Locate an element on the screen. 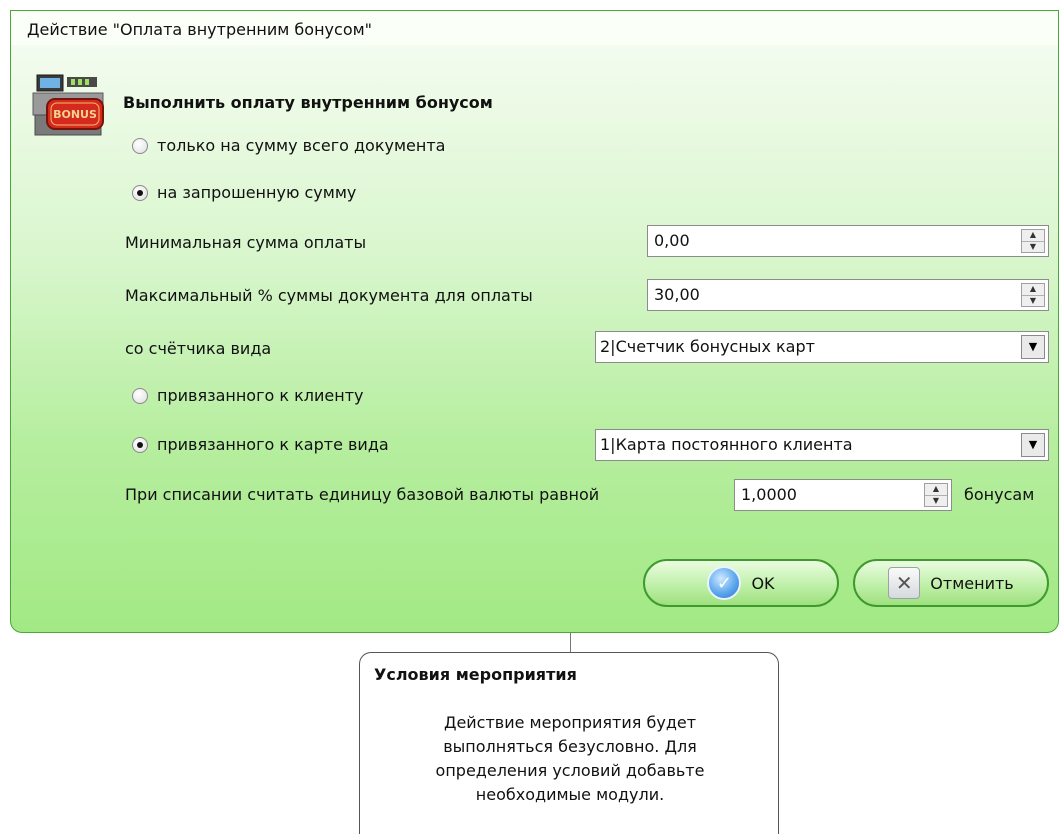 This screenshot has height=834, width=1059. form-heading: Выполнить оплату внутренним бонусом is located at coordinates (308, 102).